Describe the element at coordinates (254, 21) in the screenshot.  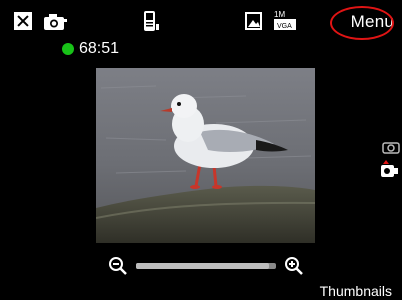
I see `gallery-icon` at that location.